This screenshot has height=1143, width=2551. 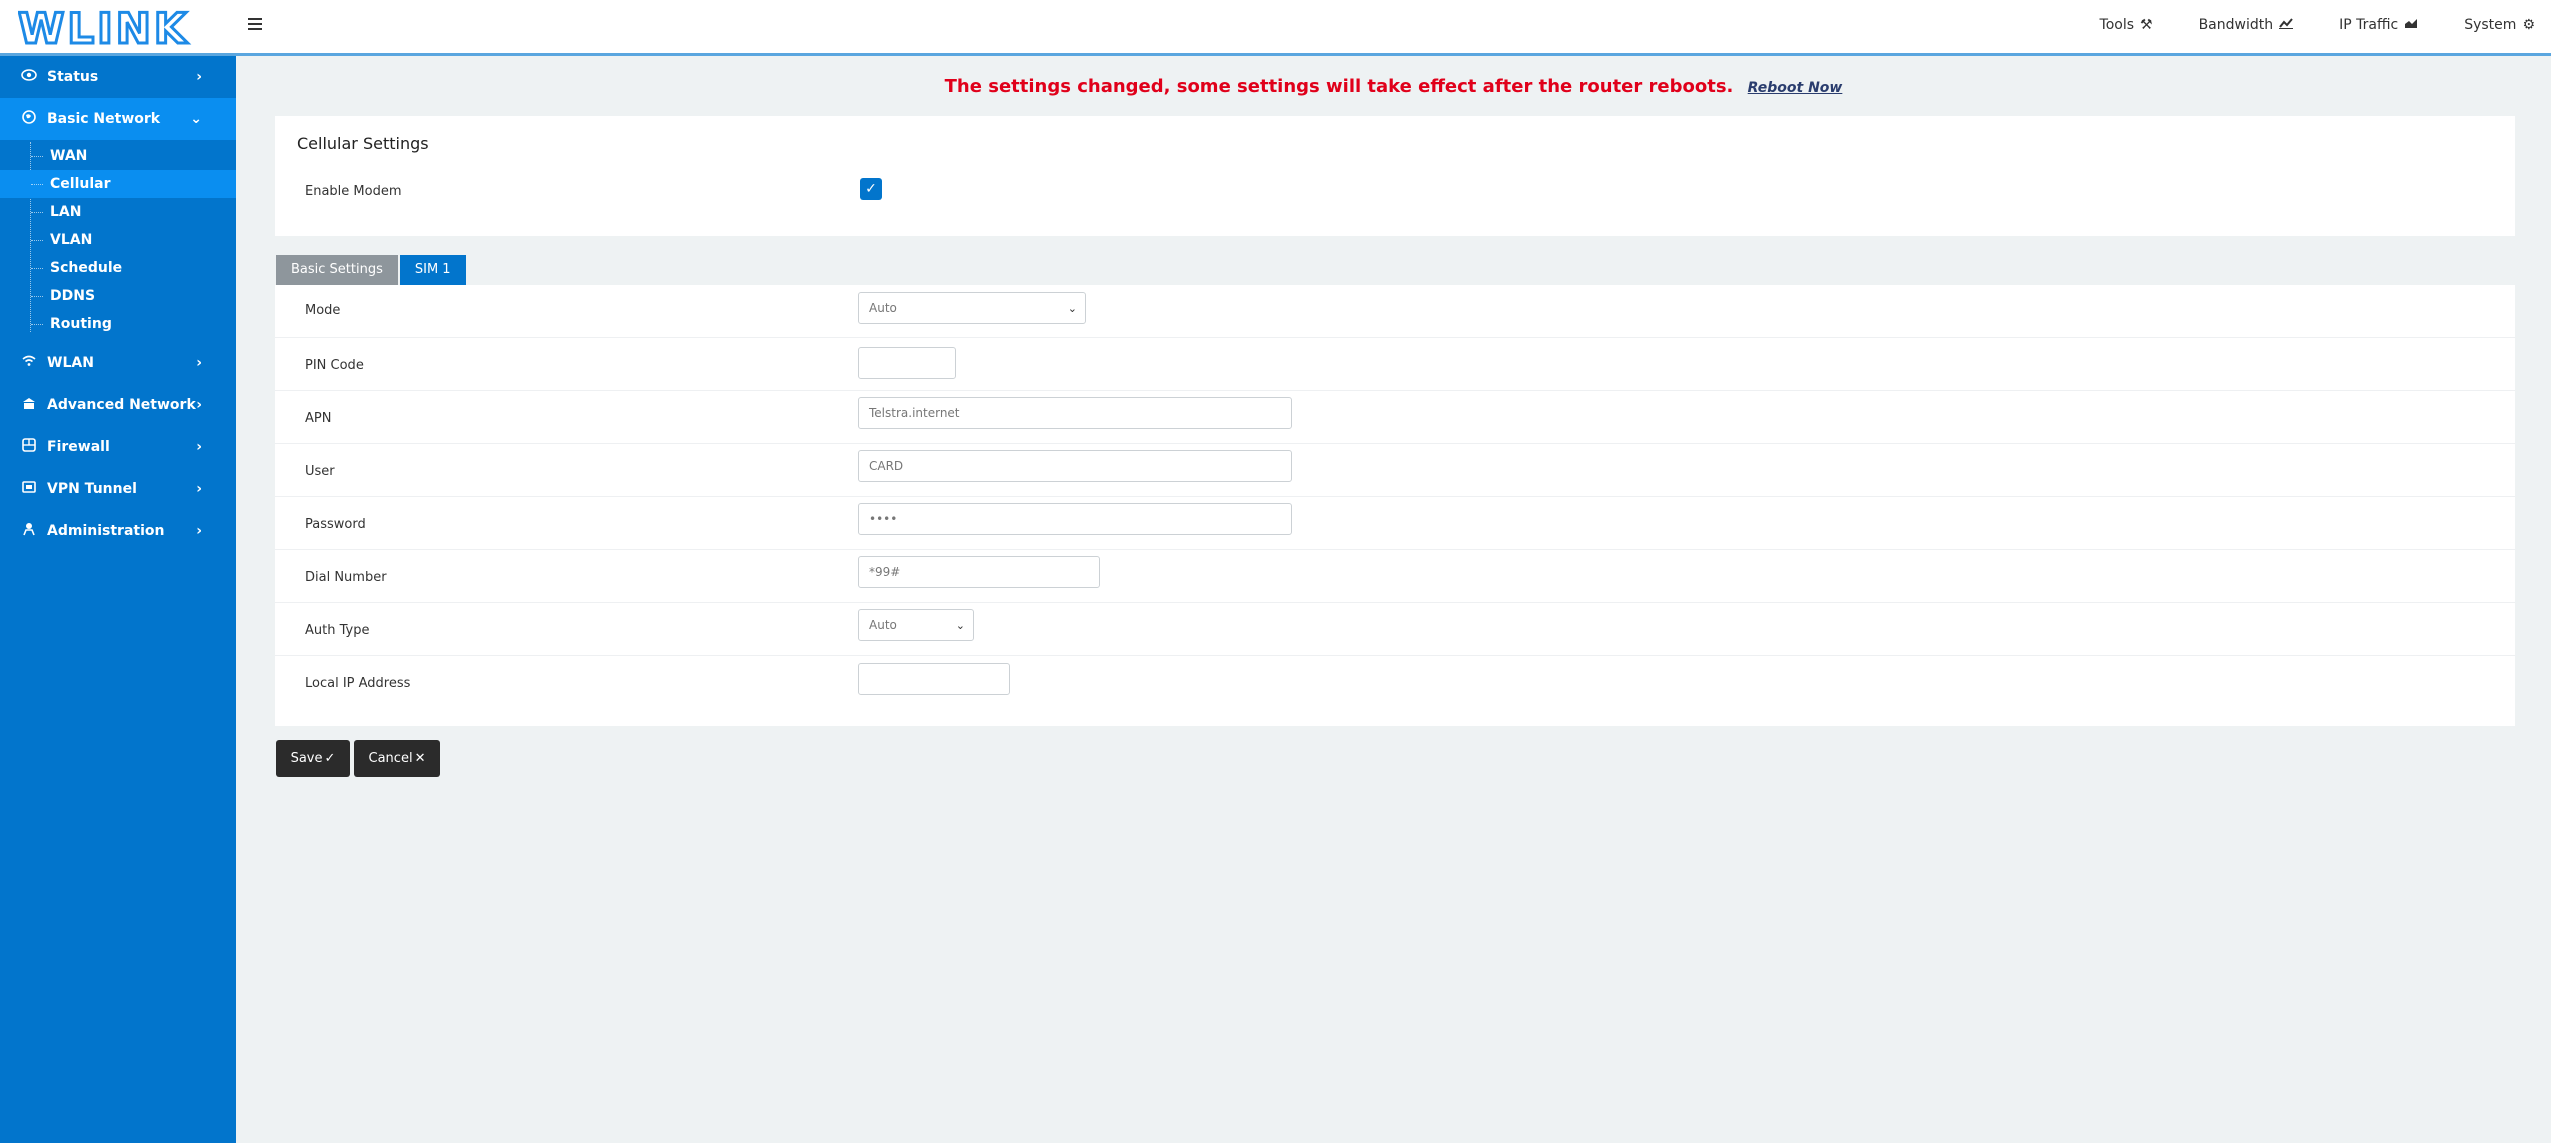 I want to click on top-nav: Tools ⚒ Bandwidth IP Traffic System ⚙, so click(x=2294, y=25).